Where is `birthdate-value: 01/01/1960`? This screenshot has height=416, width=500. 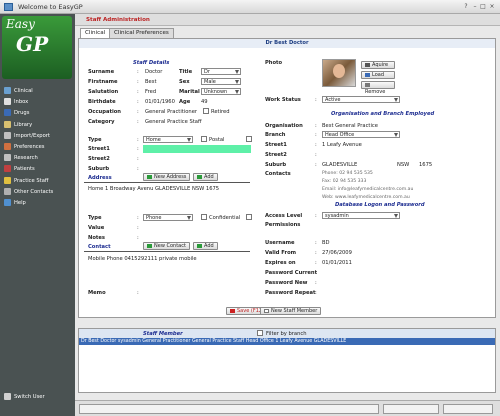
birthdate-value: 01/01/1960 is located at coordinates (160, 102).